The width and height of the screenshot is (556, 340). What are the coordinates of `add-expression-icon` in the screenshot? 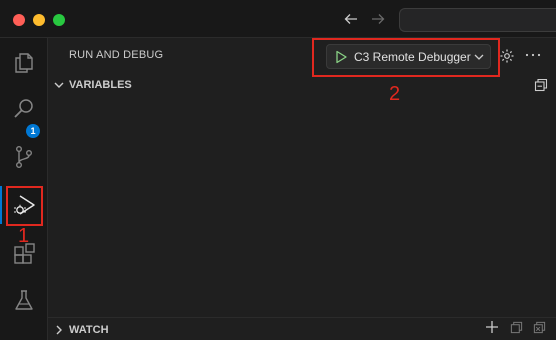 It's located at (492, 327).